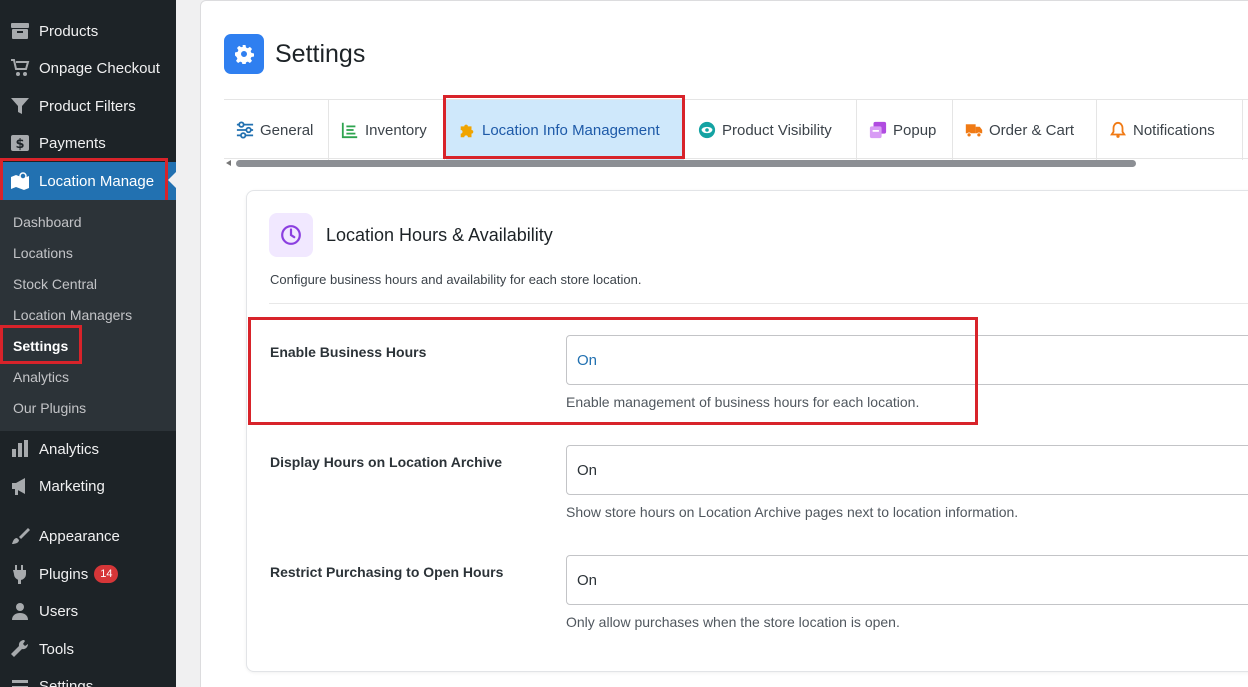  What do you see at coordinates (467, 131) in the screenshot?
I see `puzzle-icon` at bounding box center [467, 131].